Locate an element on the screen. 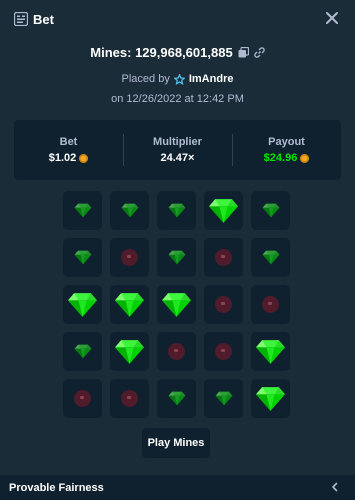 This screenshot has width=355, height=500. stat-multiplier: Multiplier 24.47× is located at coordinates (177, 150).